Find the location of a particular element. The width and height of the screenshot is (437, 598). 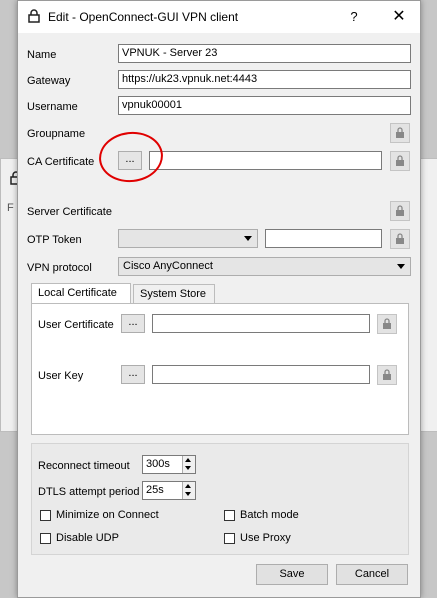

username-label: Username is located at coordinates (52, 107).